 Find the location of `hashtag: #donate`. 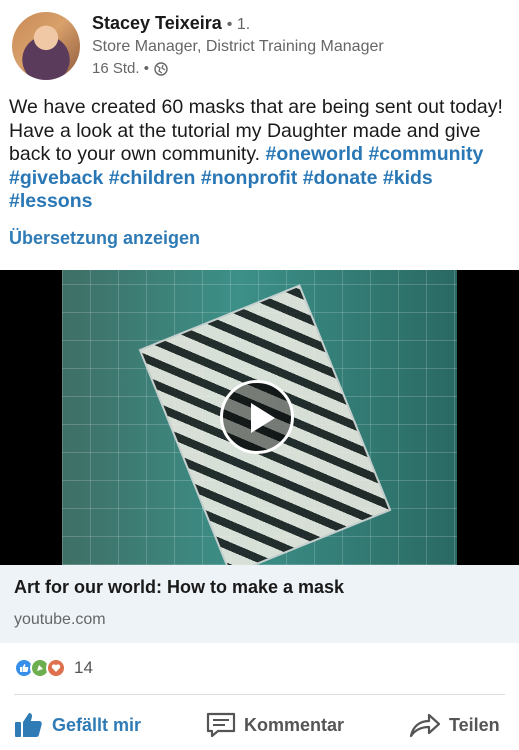

hashtag: #donate is located at coordinates (340, 178).